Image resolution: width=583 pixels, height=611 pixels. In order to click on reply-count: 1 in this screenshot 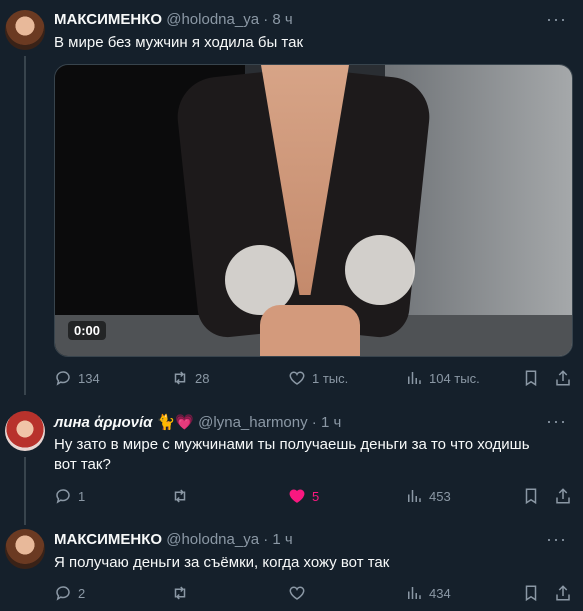, I will do `click(82, 496)`.